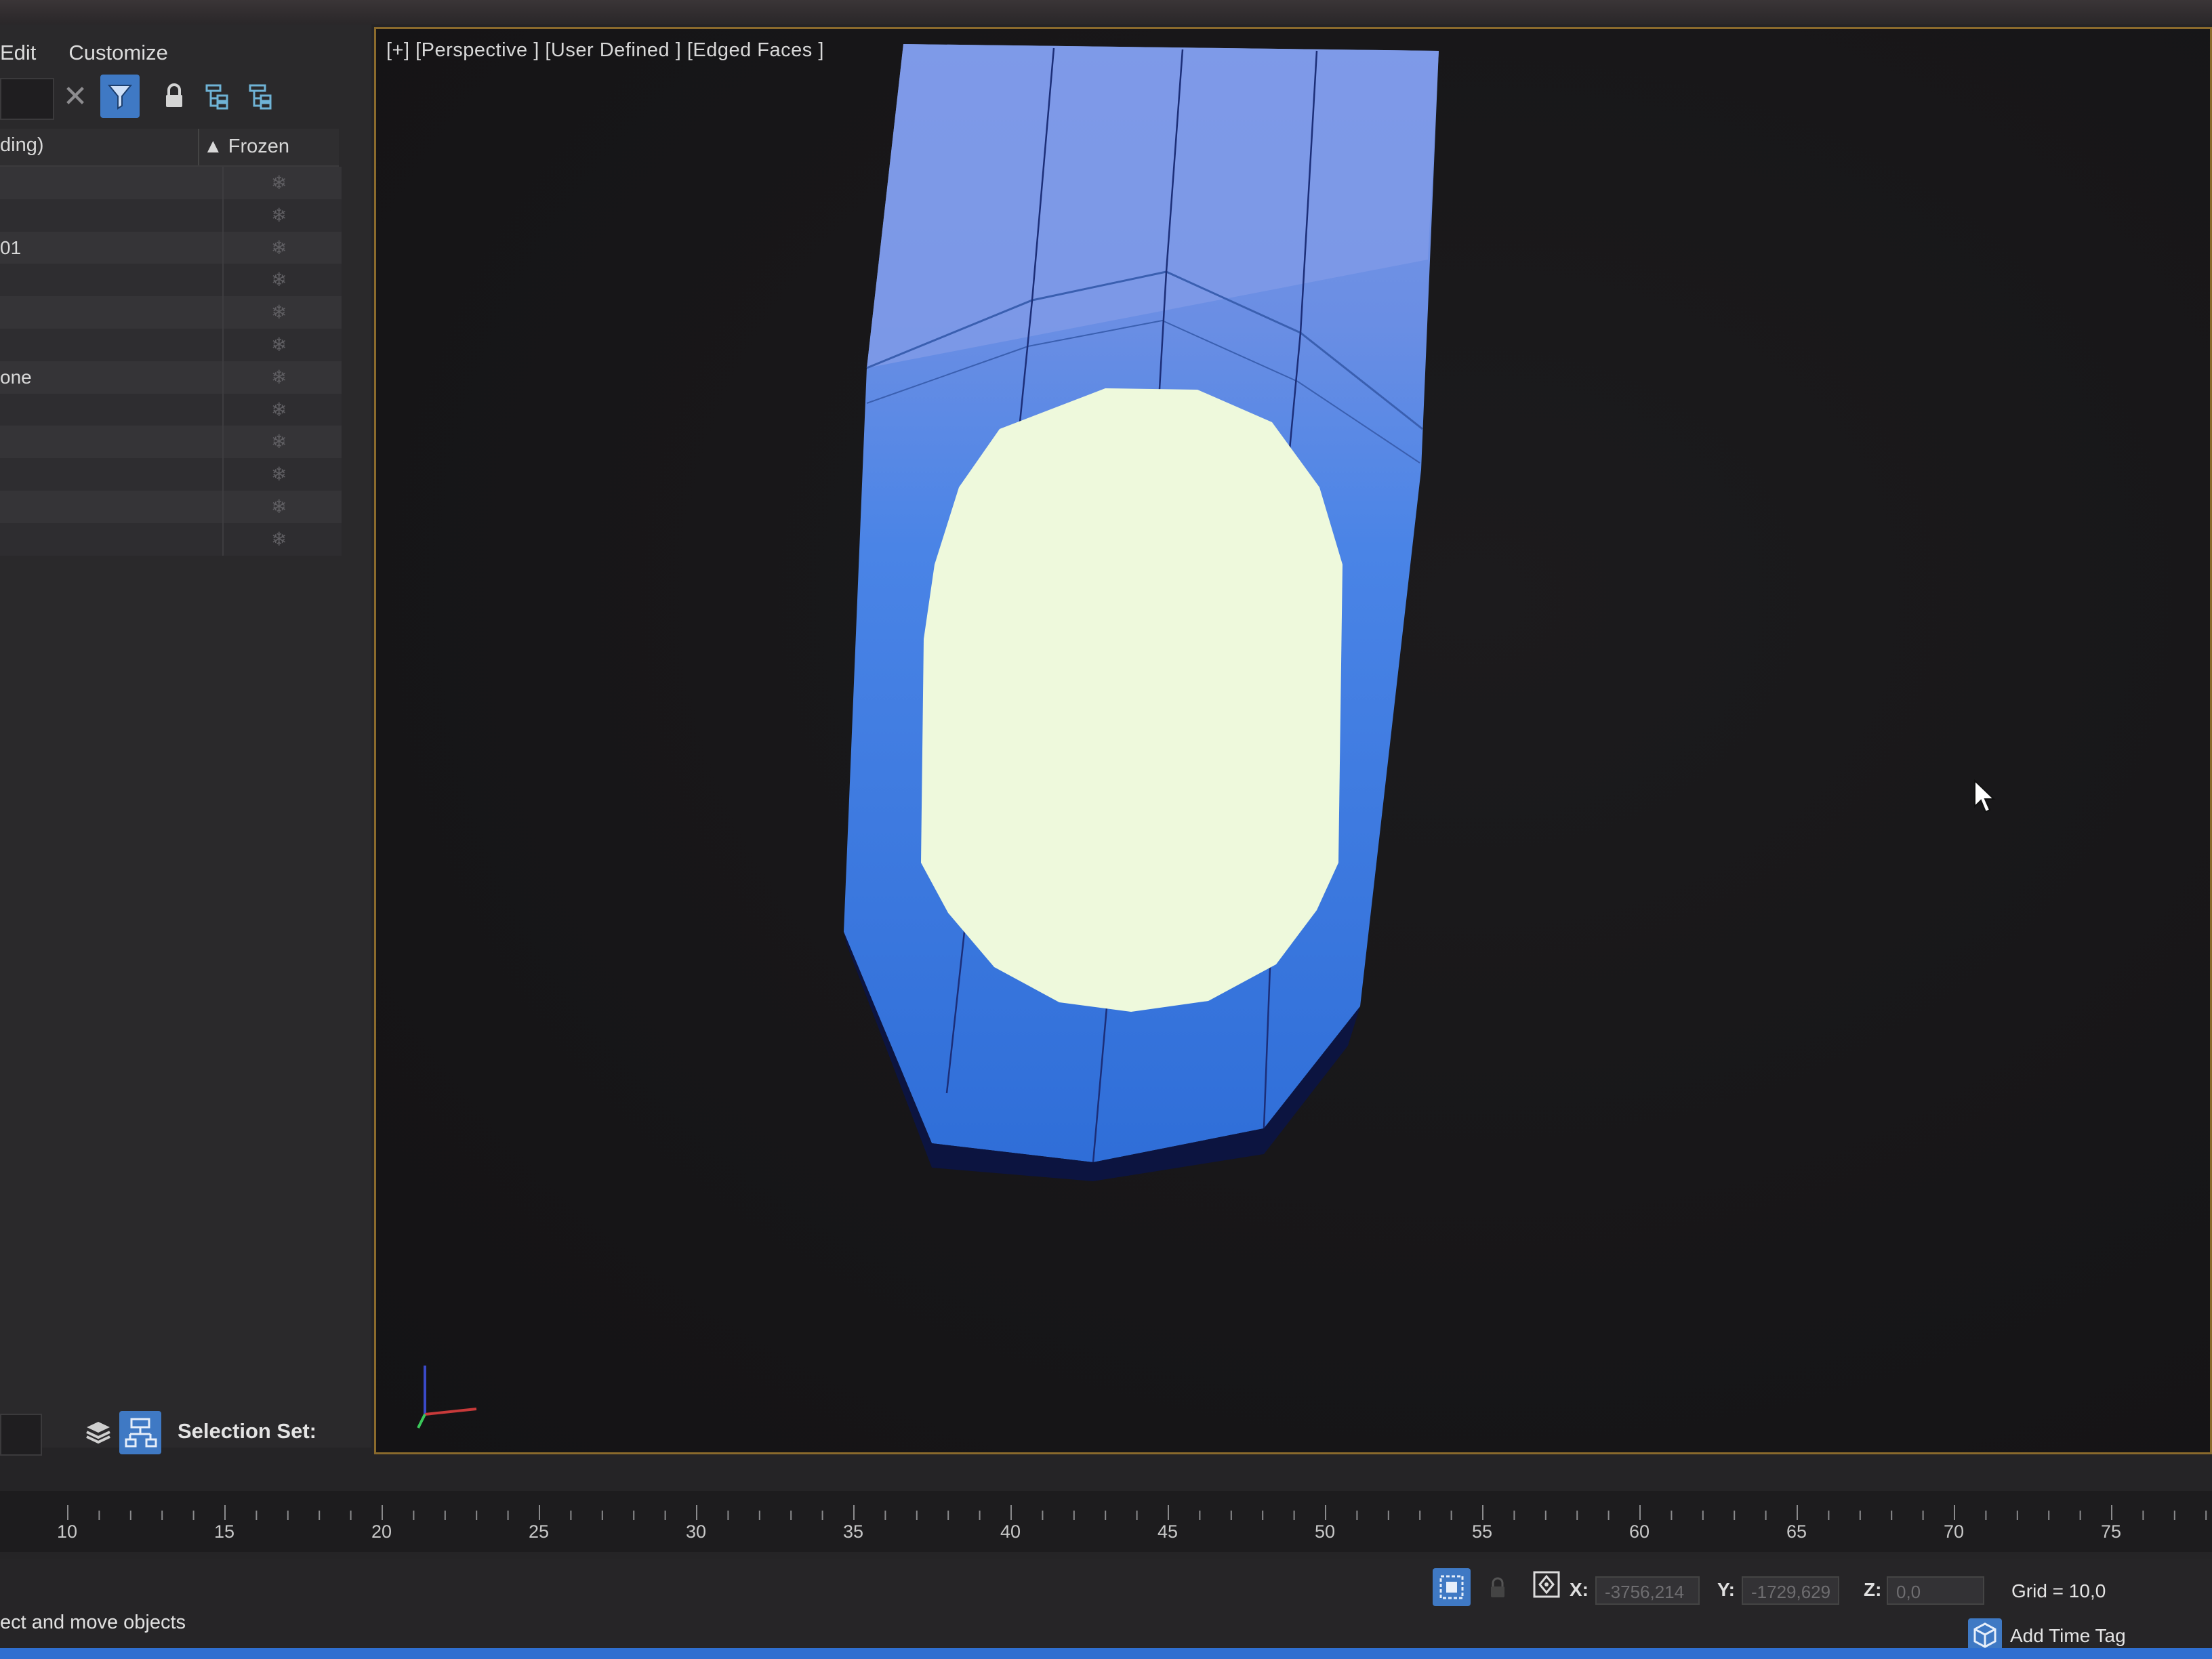 This screenshot has width=2212, height=1659. I want to click on explorer-toolbar: ✕, so click(183, 98).